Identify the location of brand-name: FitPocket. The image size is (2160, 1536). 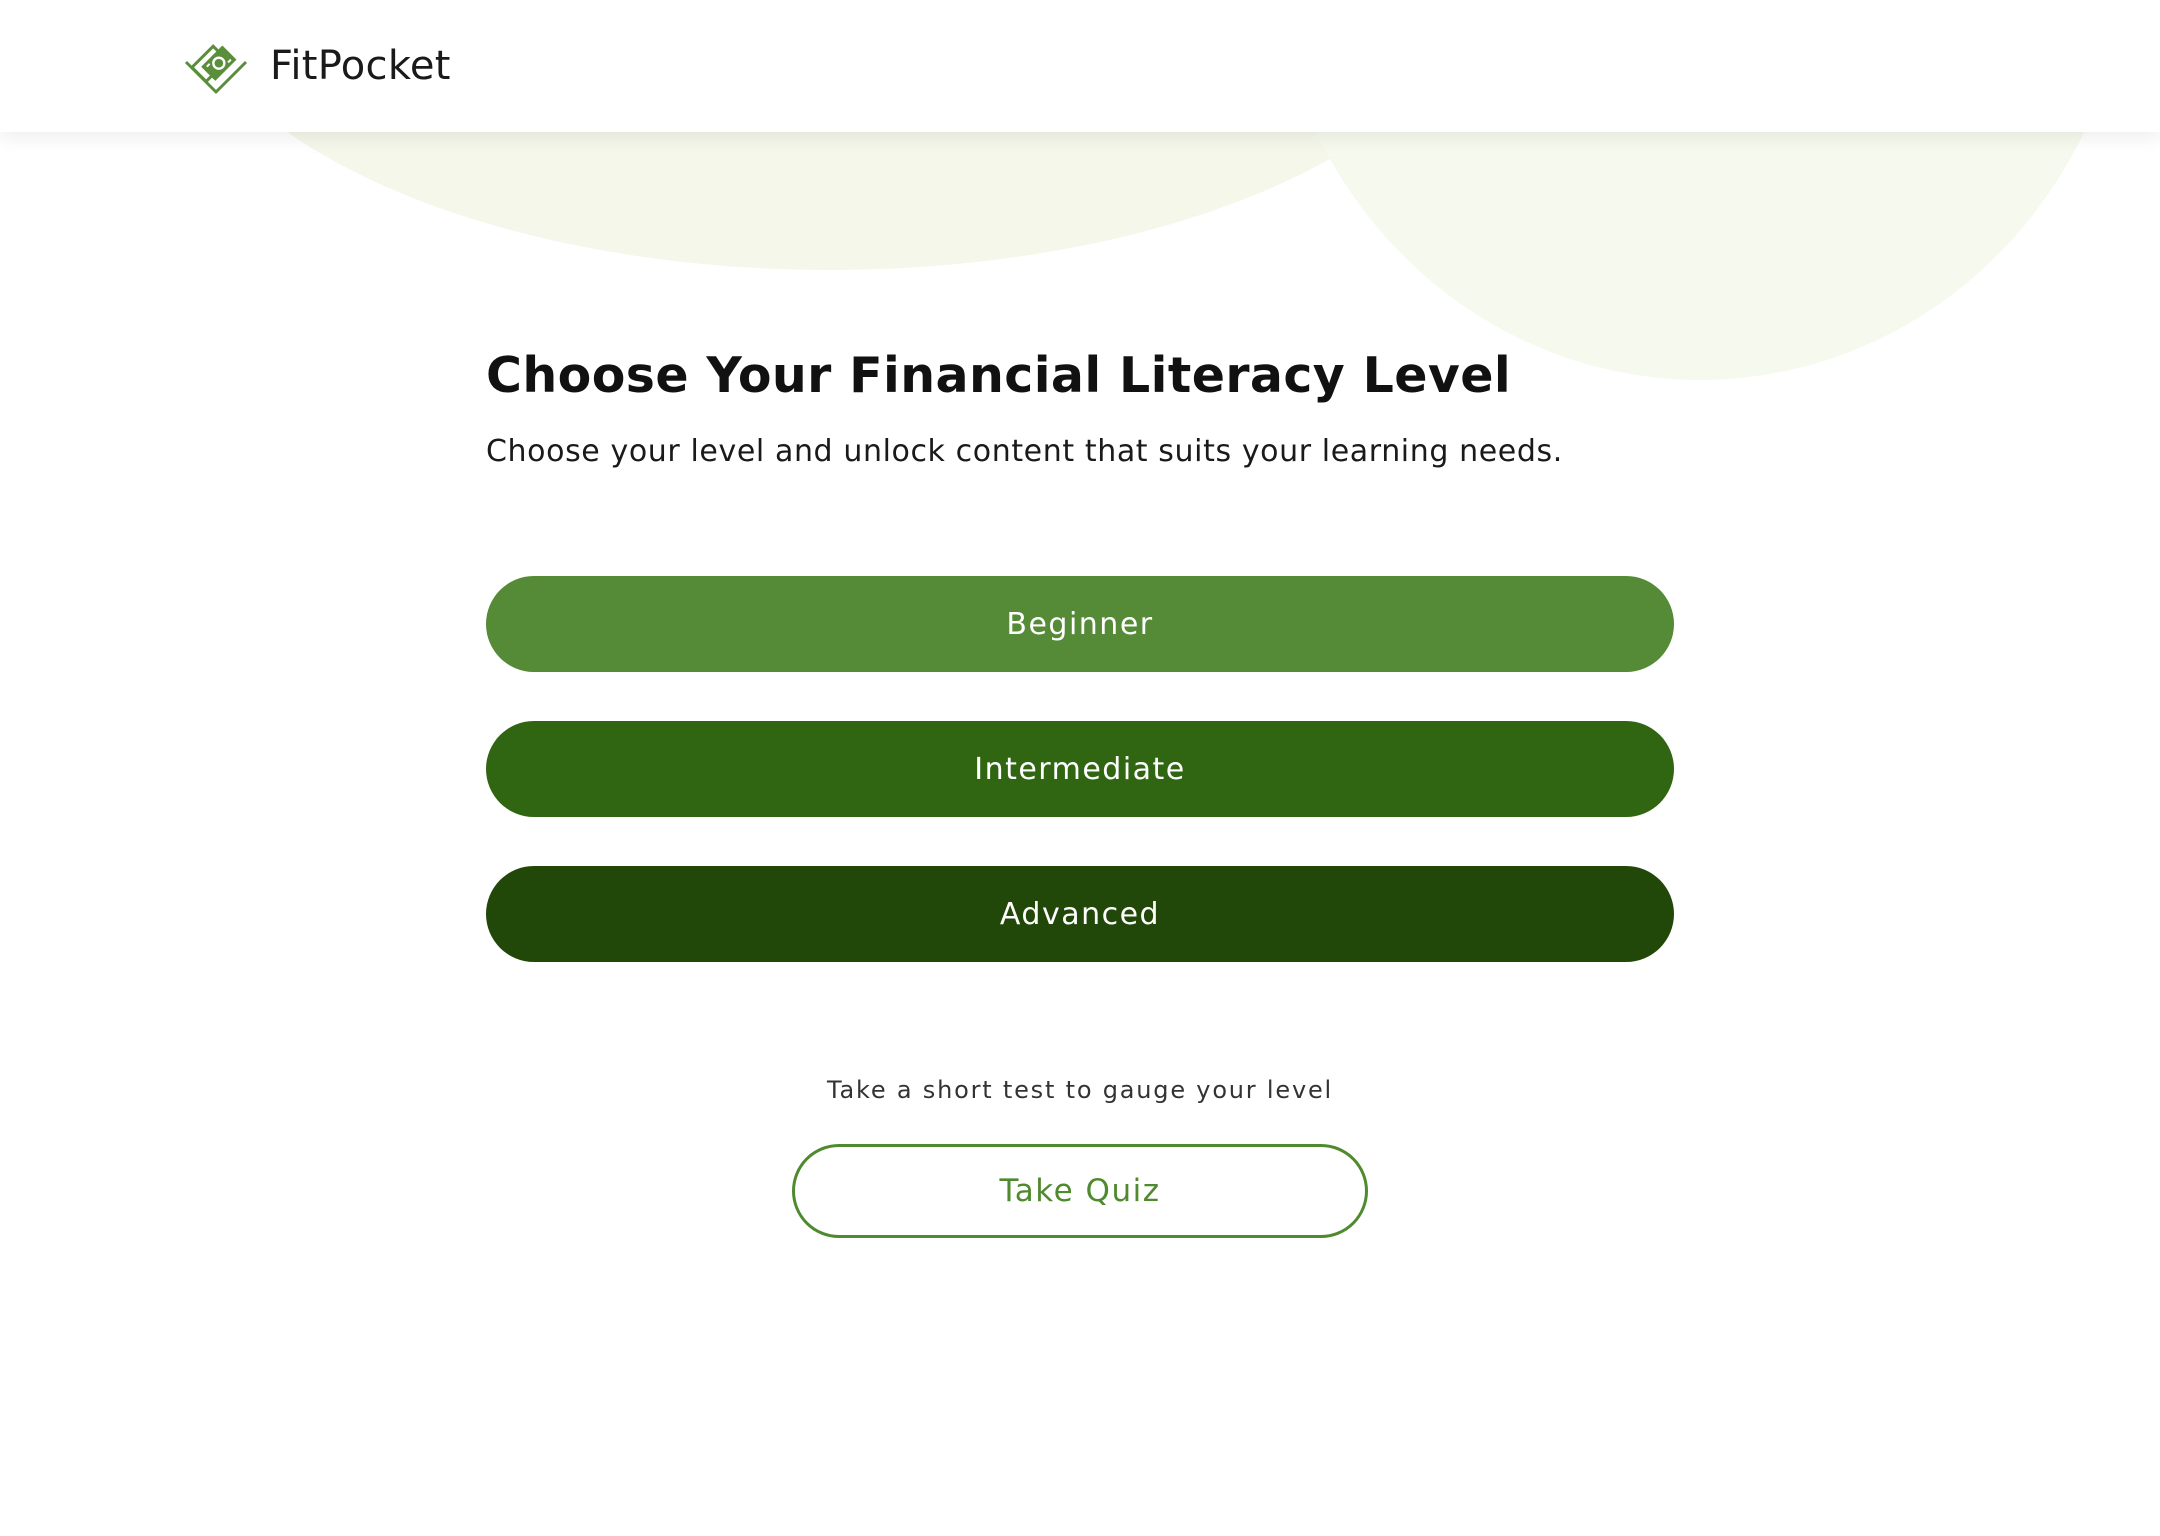
(360, 66).